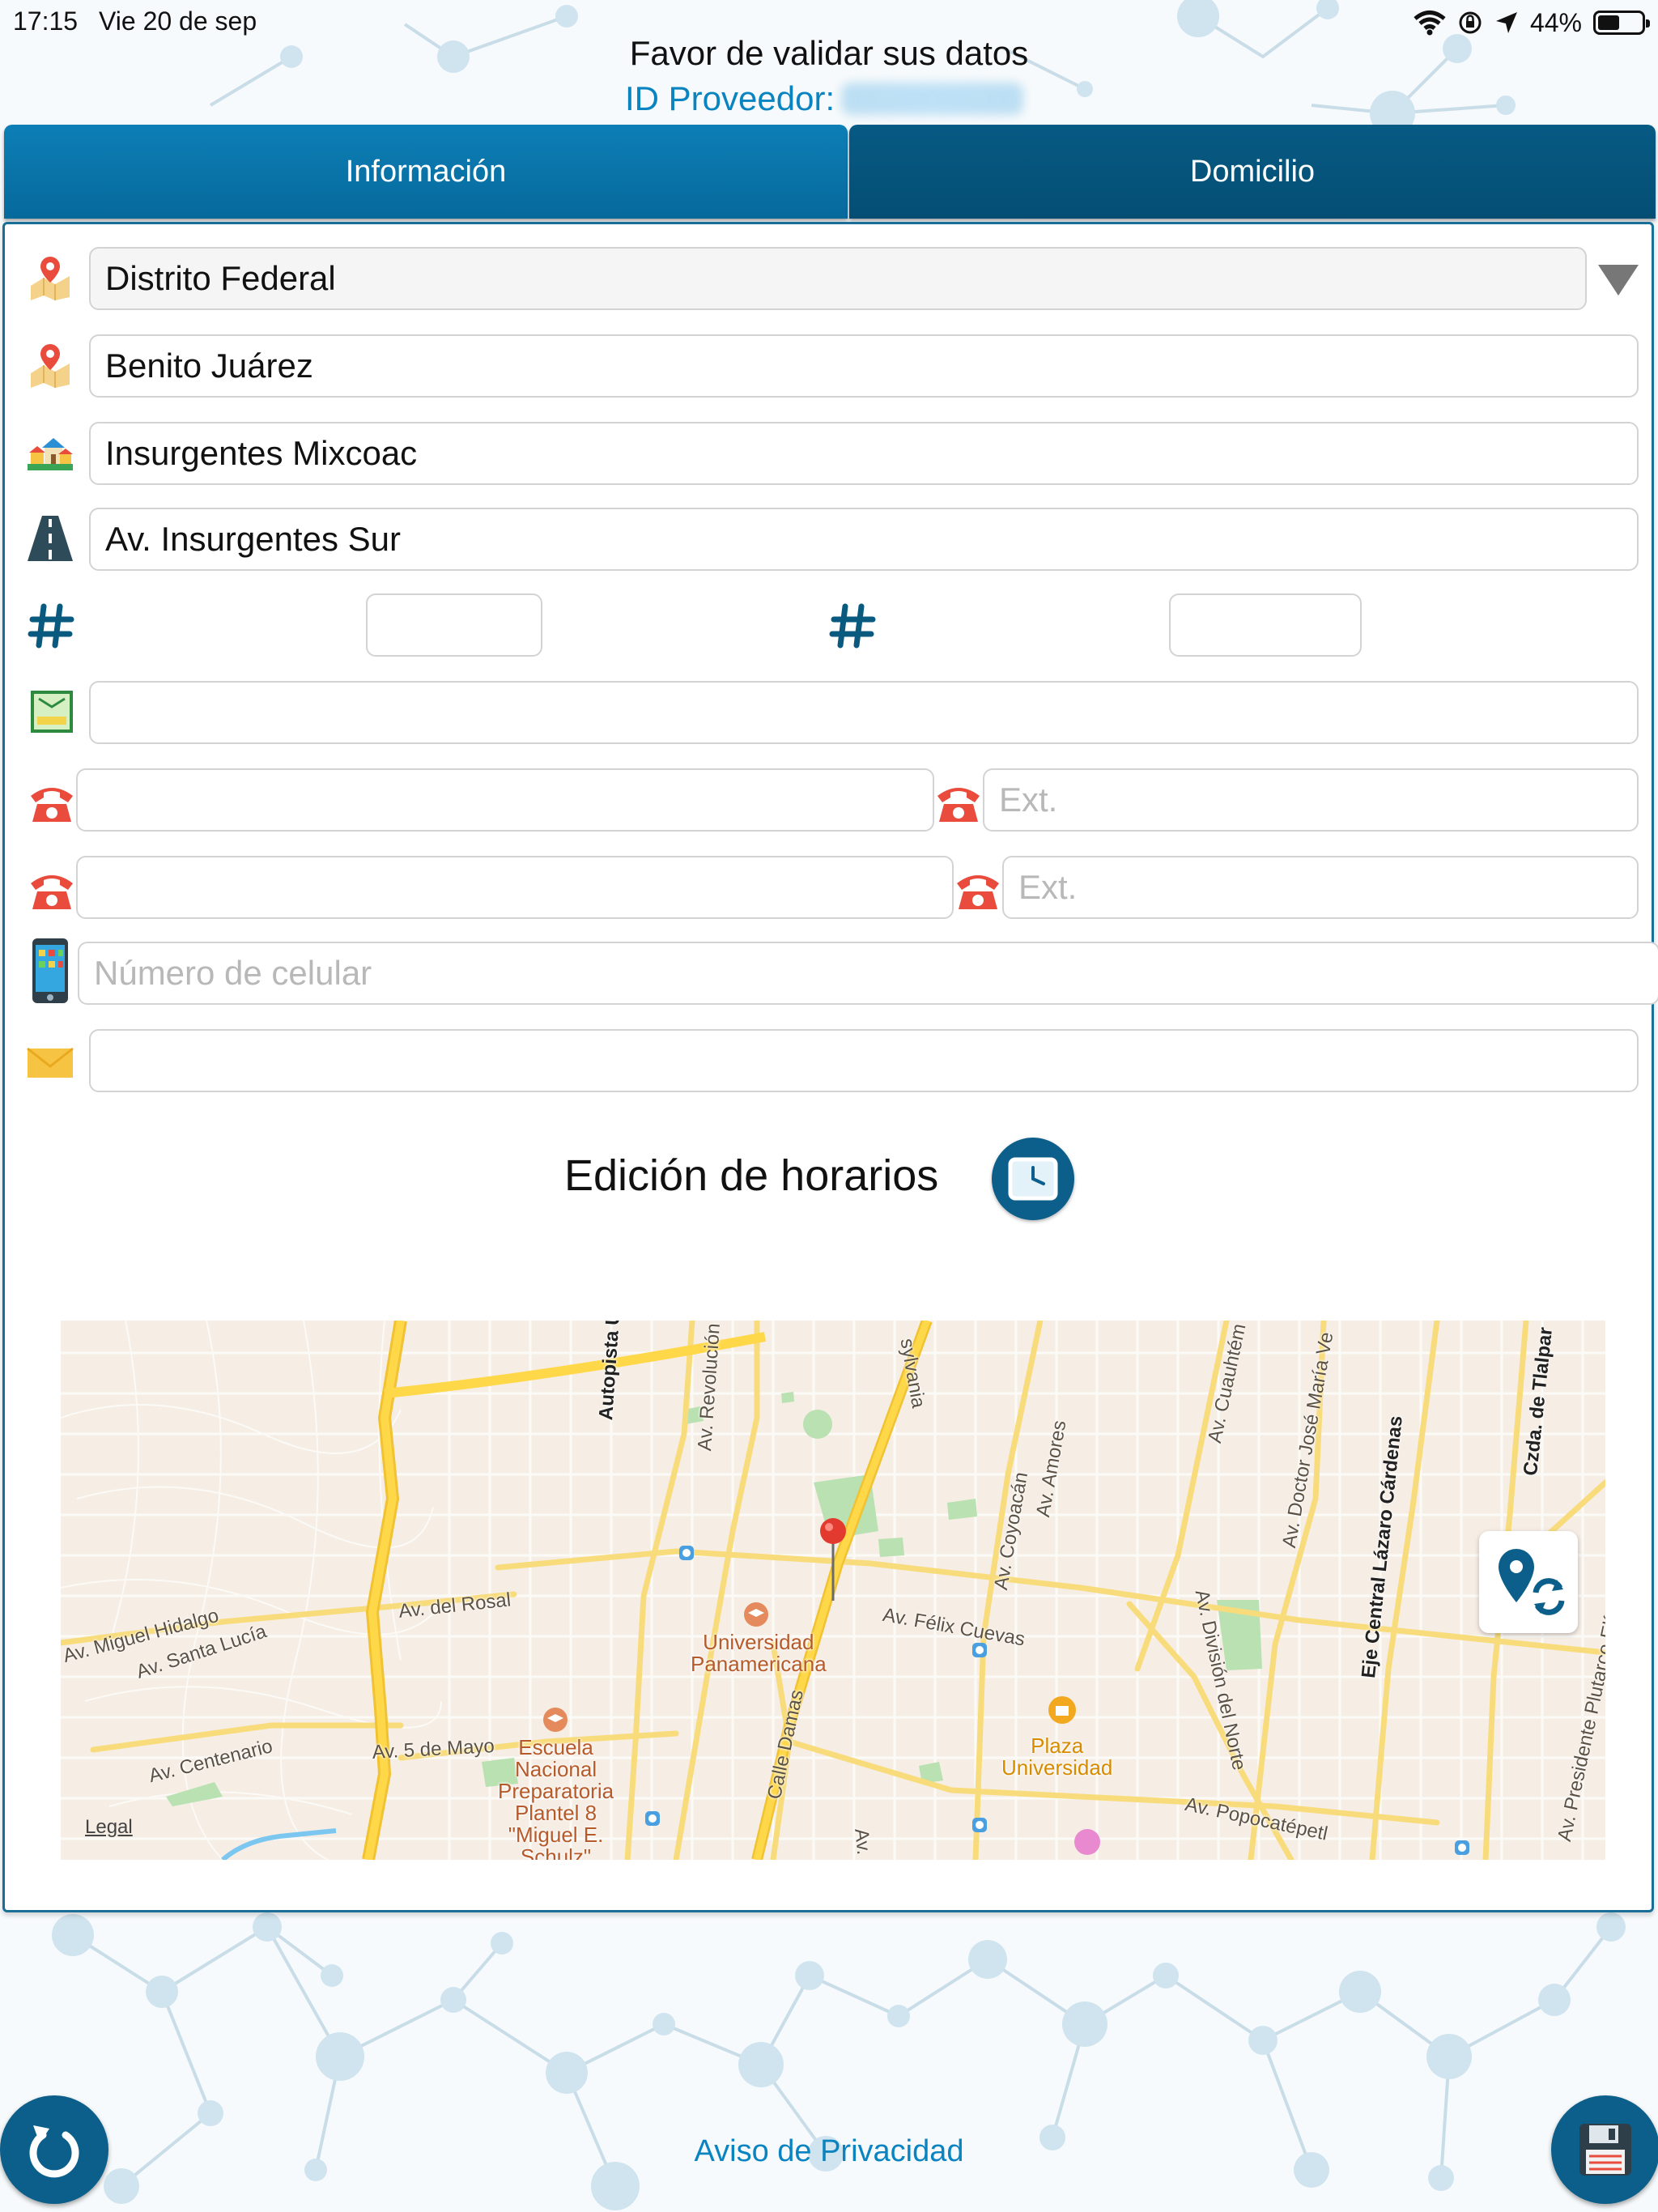  Describe the element at coordinates (52, 712) in the screenshot. I see `postal-stamp-icon` at that location.